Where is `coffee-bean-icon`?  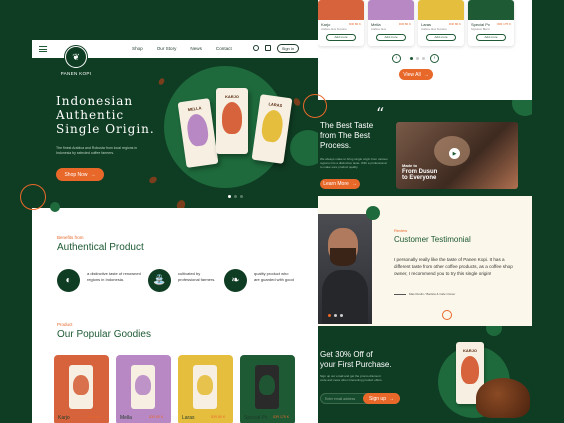 coffee-bean-icon is located at coordinates (181, 203).